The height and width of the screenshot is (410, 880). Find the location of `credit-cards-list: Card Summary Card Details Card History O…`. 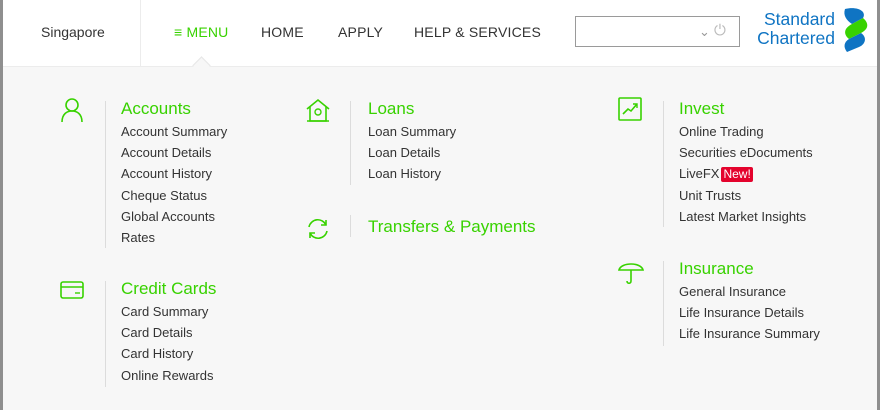

credit-cards-list: Card Summary Card Details Card History O… is located at coordinates (167, 343).